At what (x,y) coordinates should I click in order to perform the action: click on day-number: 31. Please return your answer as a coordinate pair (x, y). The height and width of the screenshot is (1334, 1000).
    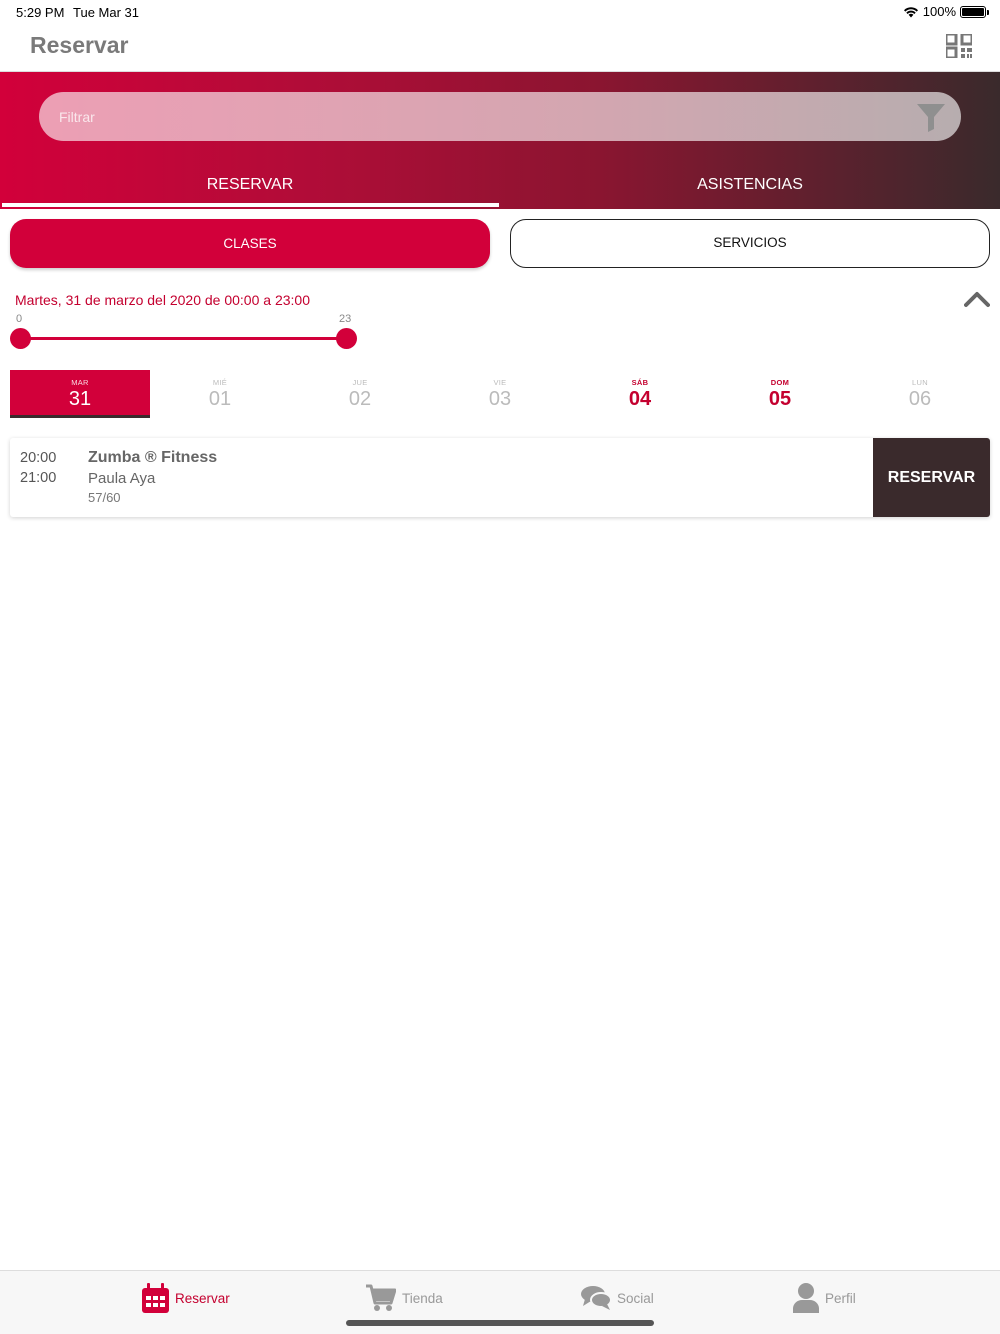
    Looking at the image, I should click on (80, 399).